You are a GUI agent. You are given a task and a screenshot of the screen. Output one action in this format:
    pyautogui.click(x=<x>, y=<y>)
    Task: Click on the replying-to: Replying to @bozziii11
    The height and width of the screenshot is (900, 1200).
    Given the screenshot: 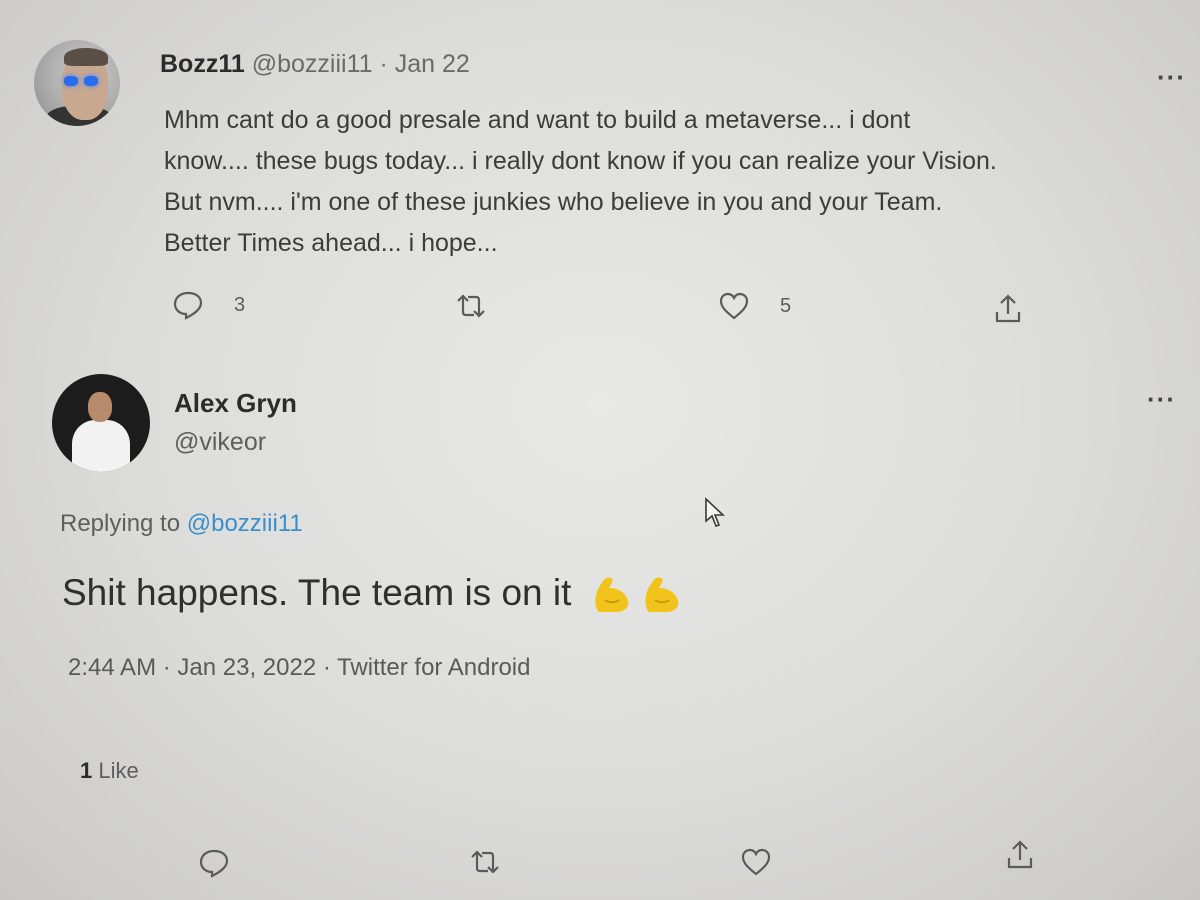 What is the action you would take?
    pyautogui.click(x=181, y=524)
    